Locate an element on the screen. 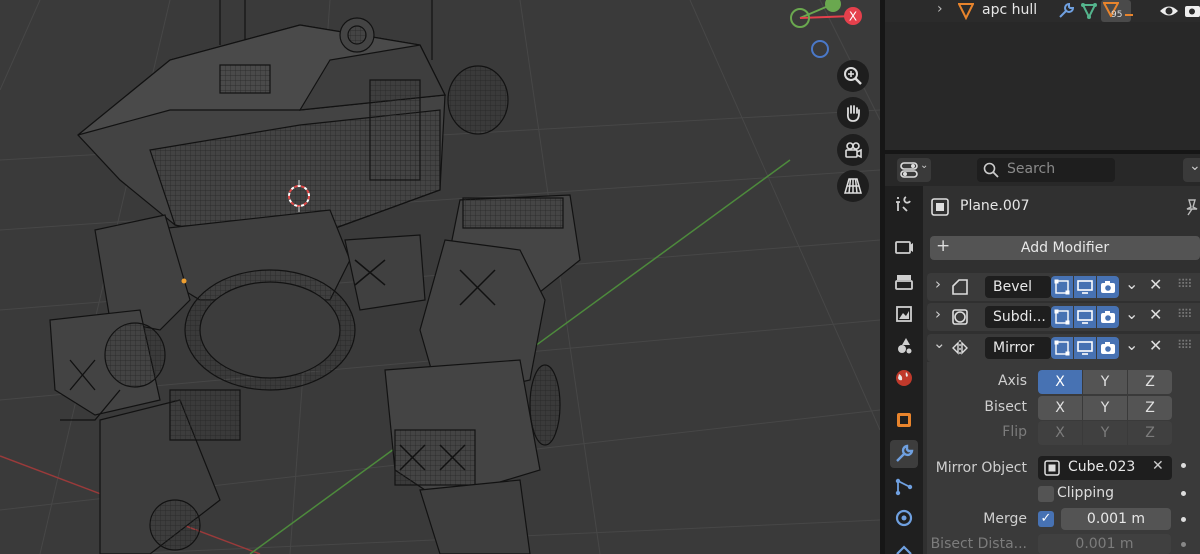 This screenshot has height=554, width=1200. search-icon is located at coordinates (991, 170).